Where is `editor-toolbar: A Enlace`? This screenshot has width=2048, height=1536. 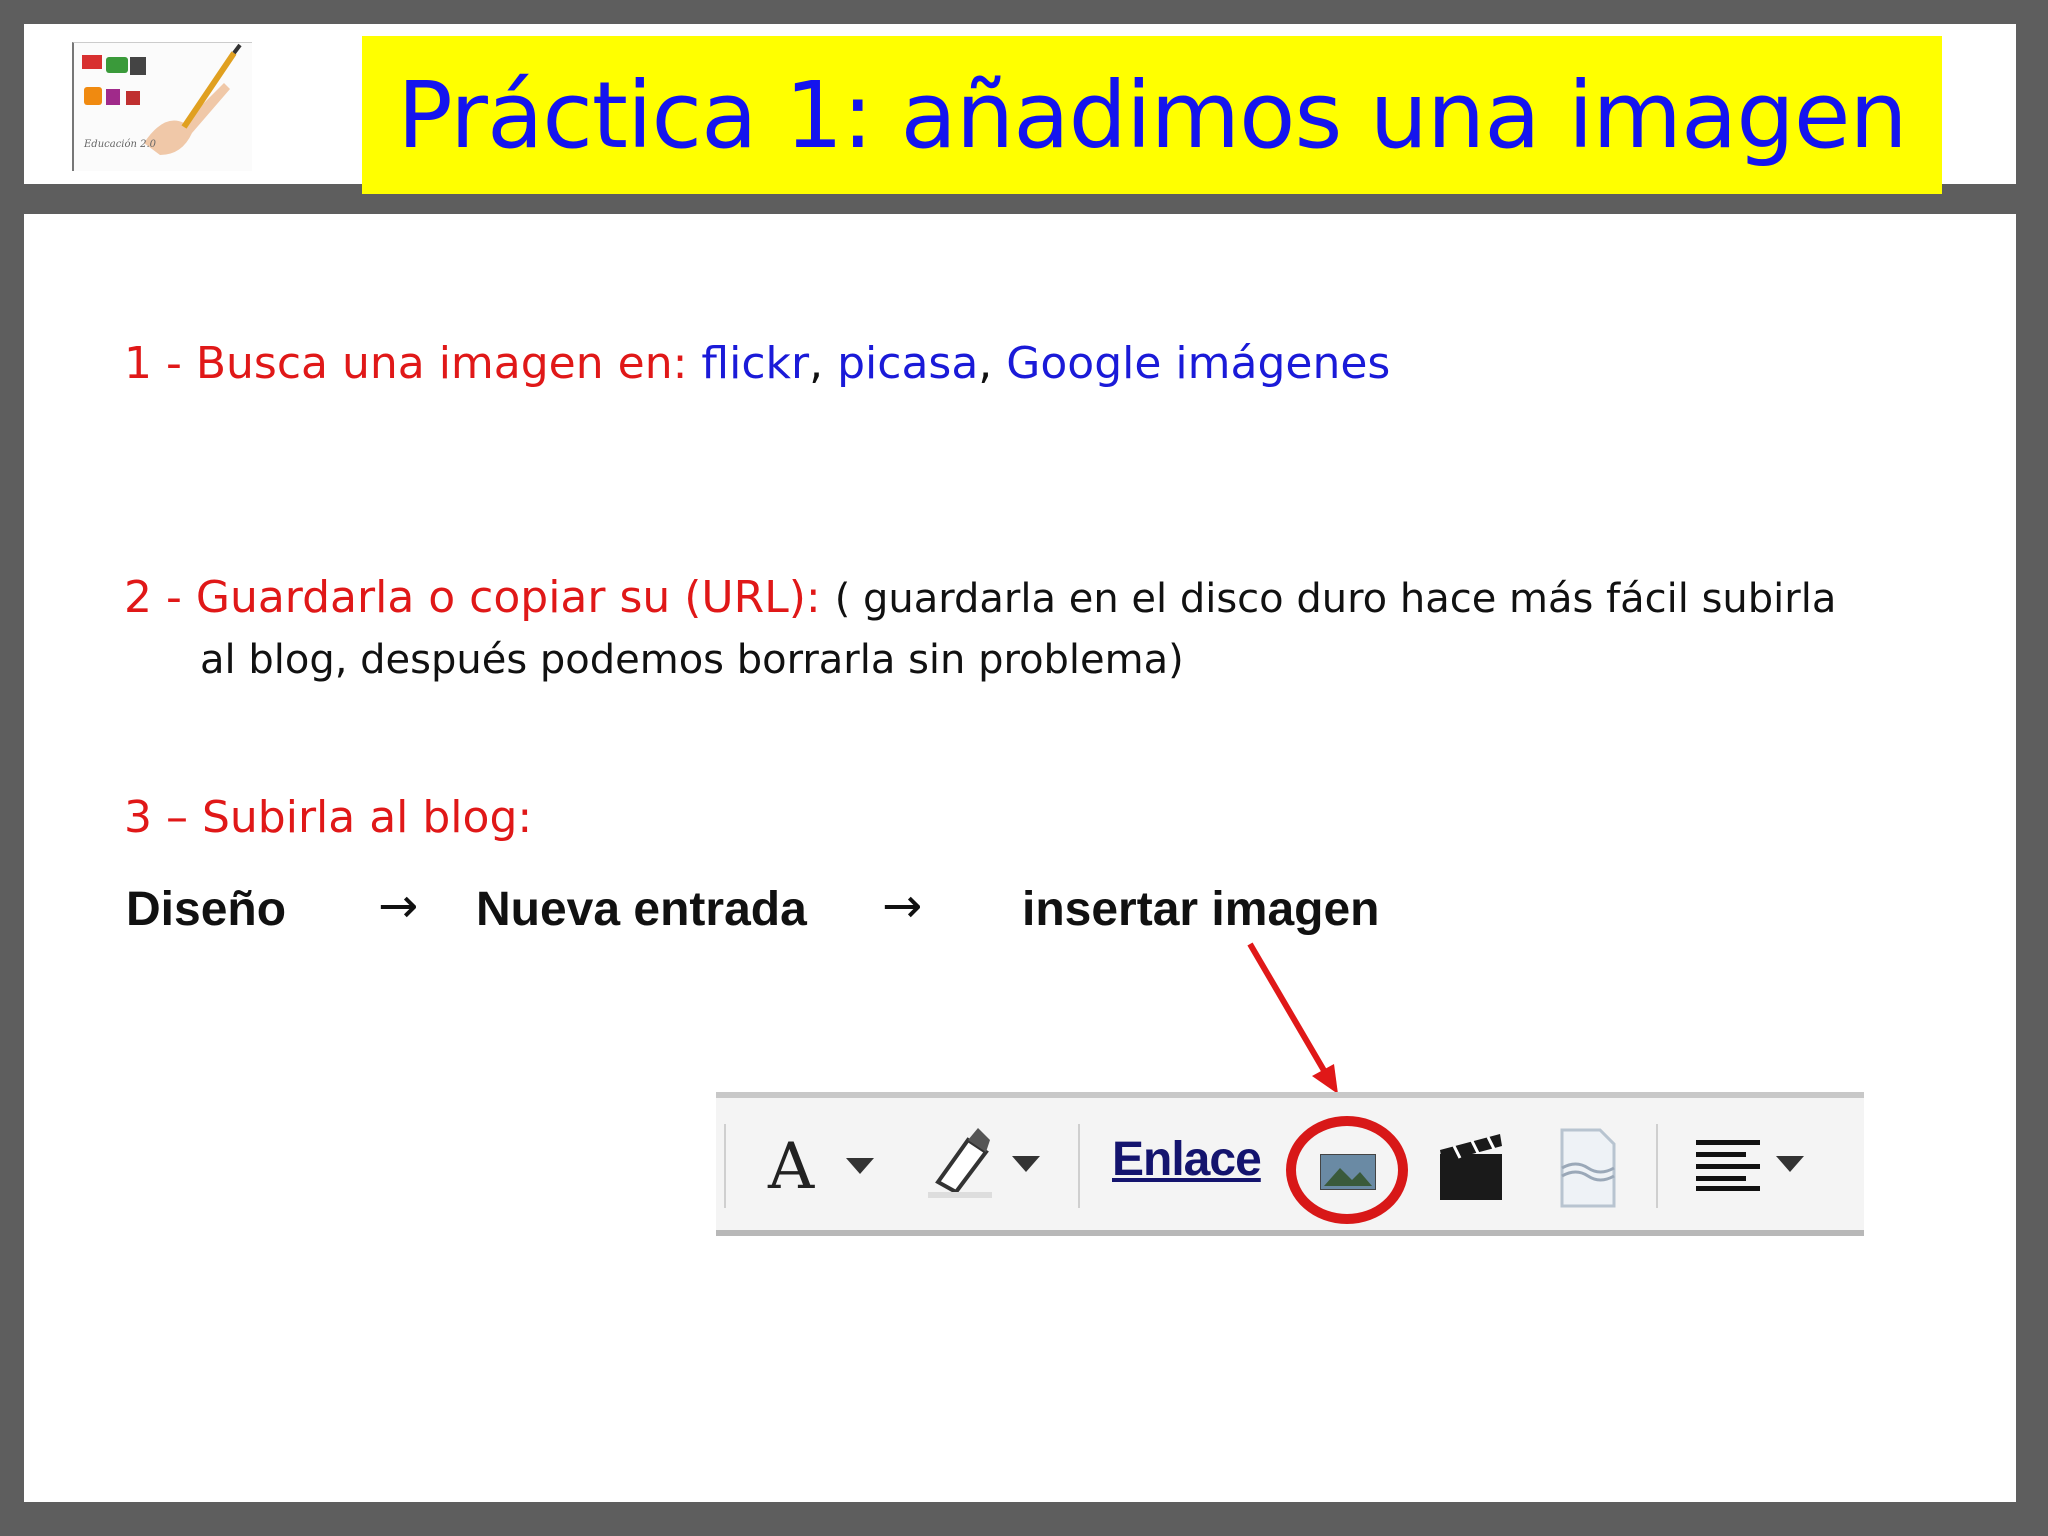
editor-toolbar: A Enlace is located at coordinates (1290, 1164).